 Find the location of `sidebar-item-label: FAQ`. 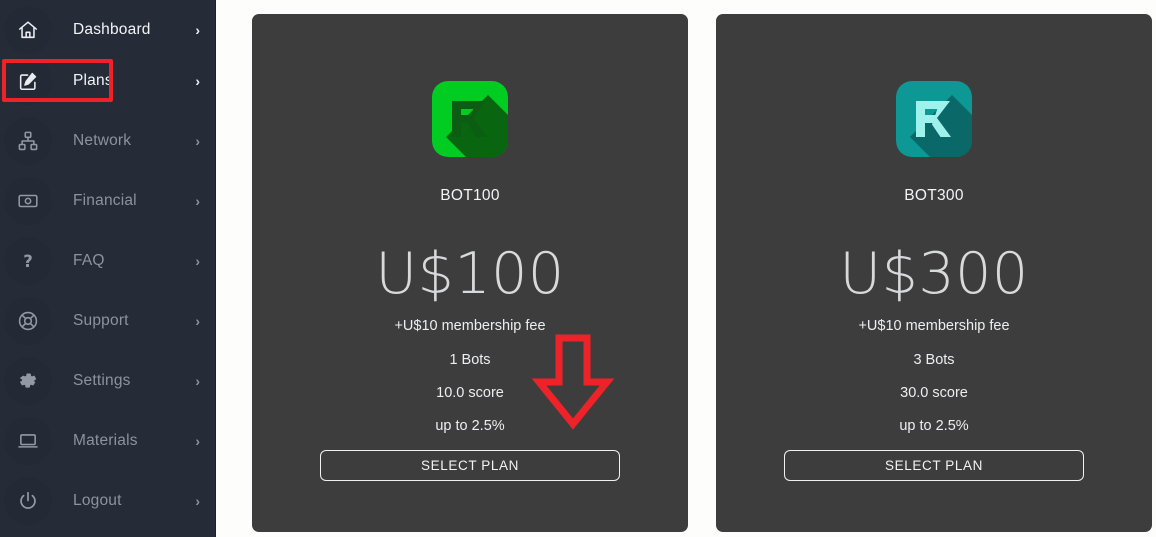

sidebar-item-label: FAQ is located at coordinates (89, 260).